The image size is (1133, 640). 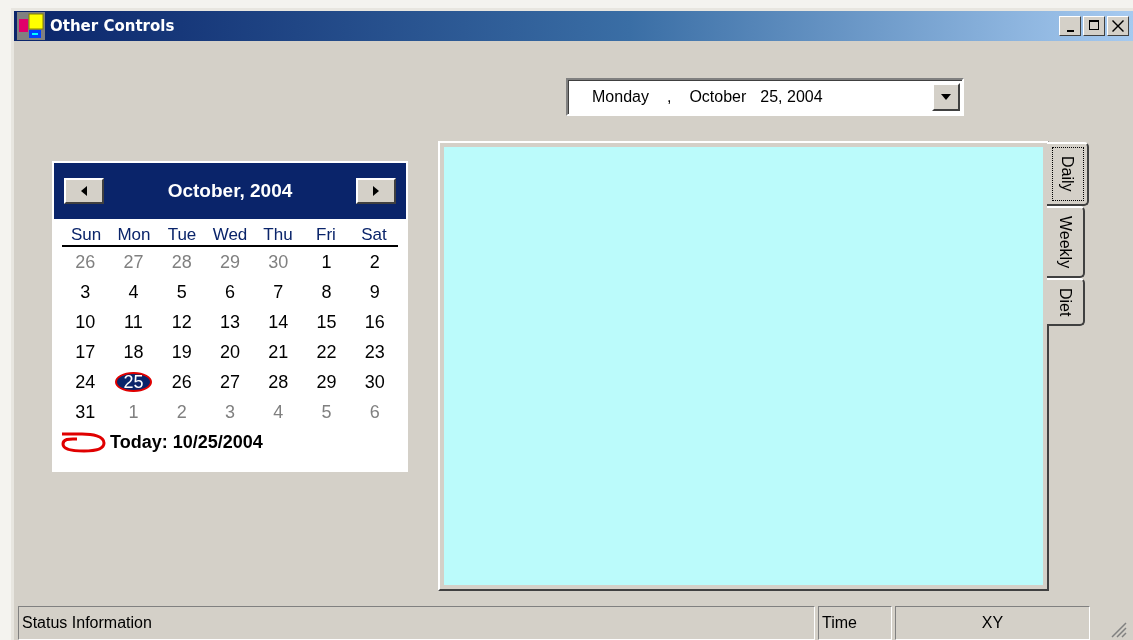 What do you see at coordinates (1068, 174) in the screenshot?
I see `tab: Daily` at bounding box center [1068, 174].